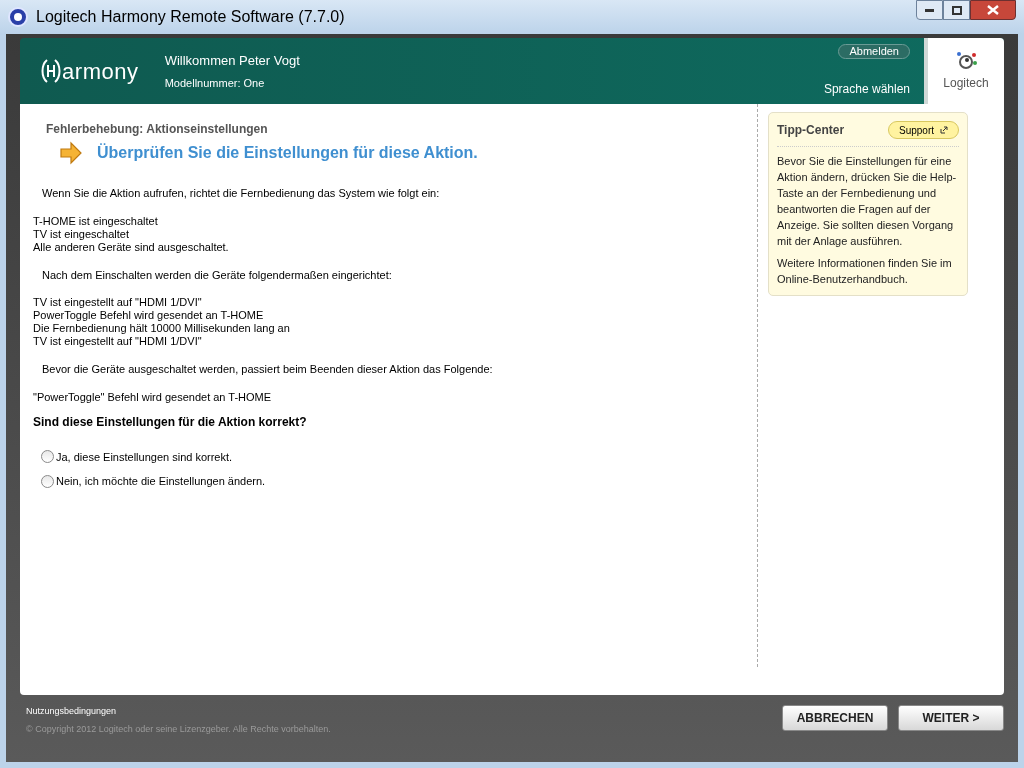 The width and height of the screenshot is (1024, 768). I want to click on welcome-text: Willkommen Peter Vogt, so click(232, 61).